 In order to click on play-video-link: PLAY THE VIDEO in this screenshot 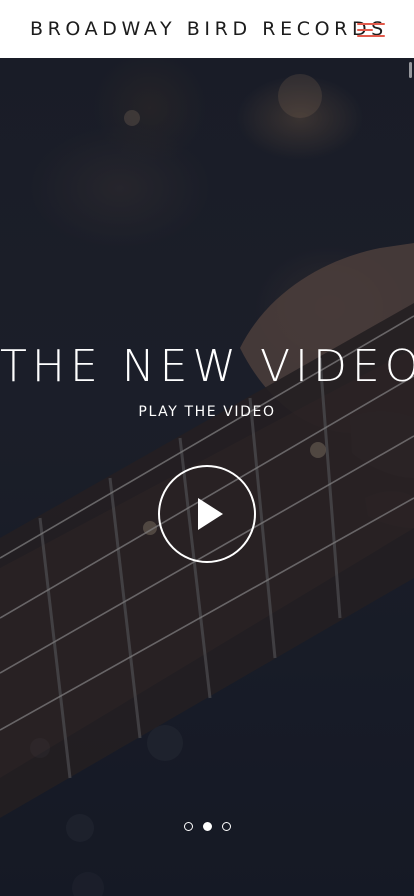, I will do `click(207, 412)`.